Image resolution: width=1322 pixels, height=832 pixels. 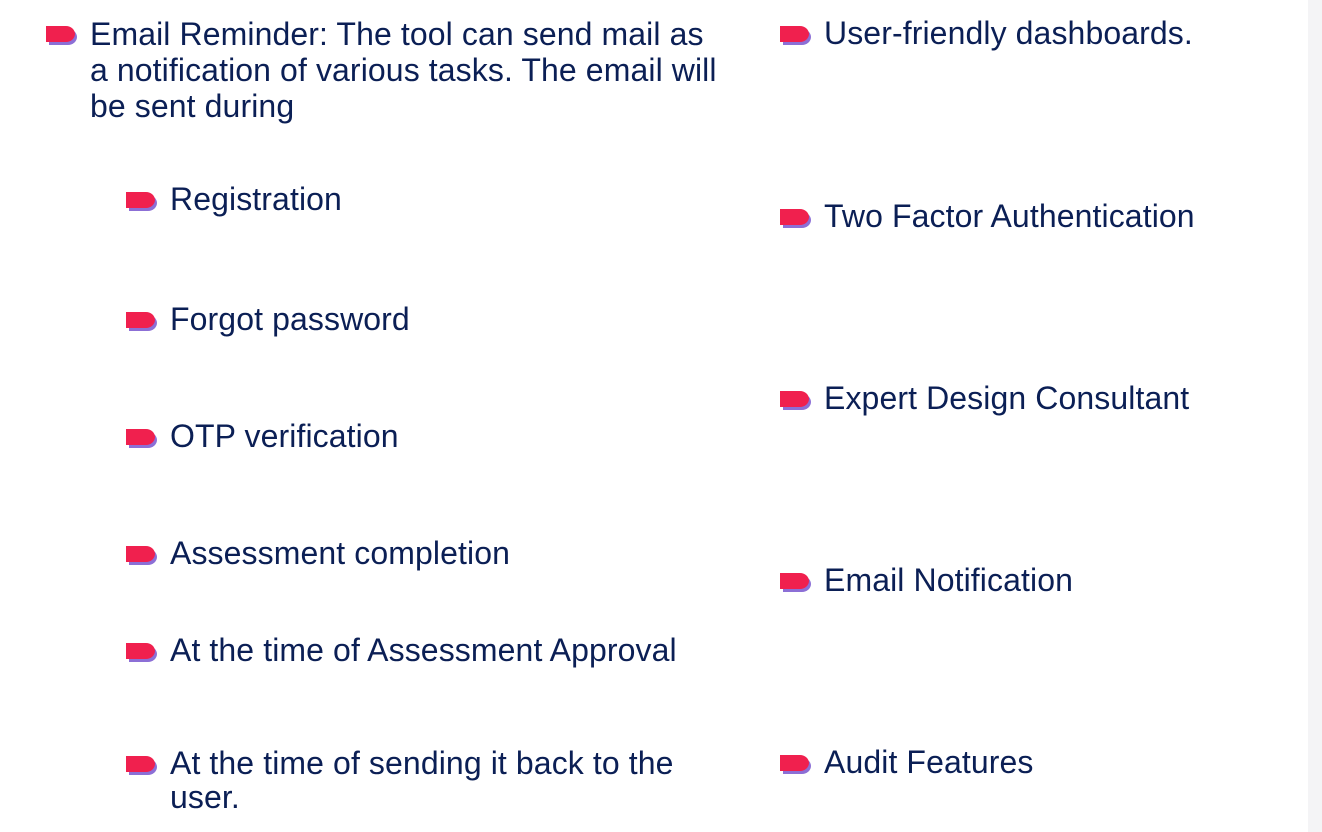 What do you see at coordinates (1315, 416) in the screenshot?
I see `right-edge-panel` at bounding box center [1315, 416].